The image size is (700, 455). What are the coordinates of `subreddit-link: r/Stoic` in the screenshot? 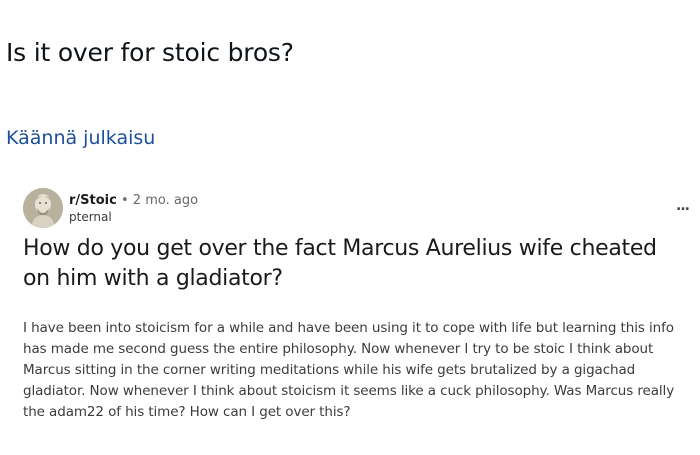 It's located at (93, 200).